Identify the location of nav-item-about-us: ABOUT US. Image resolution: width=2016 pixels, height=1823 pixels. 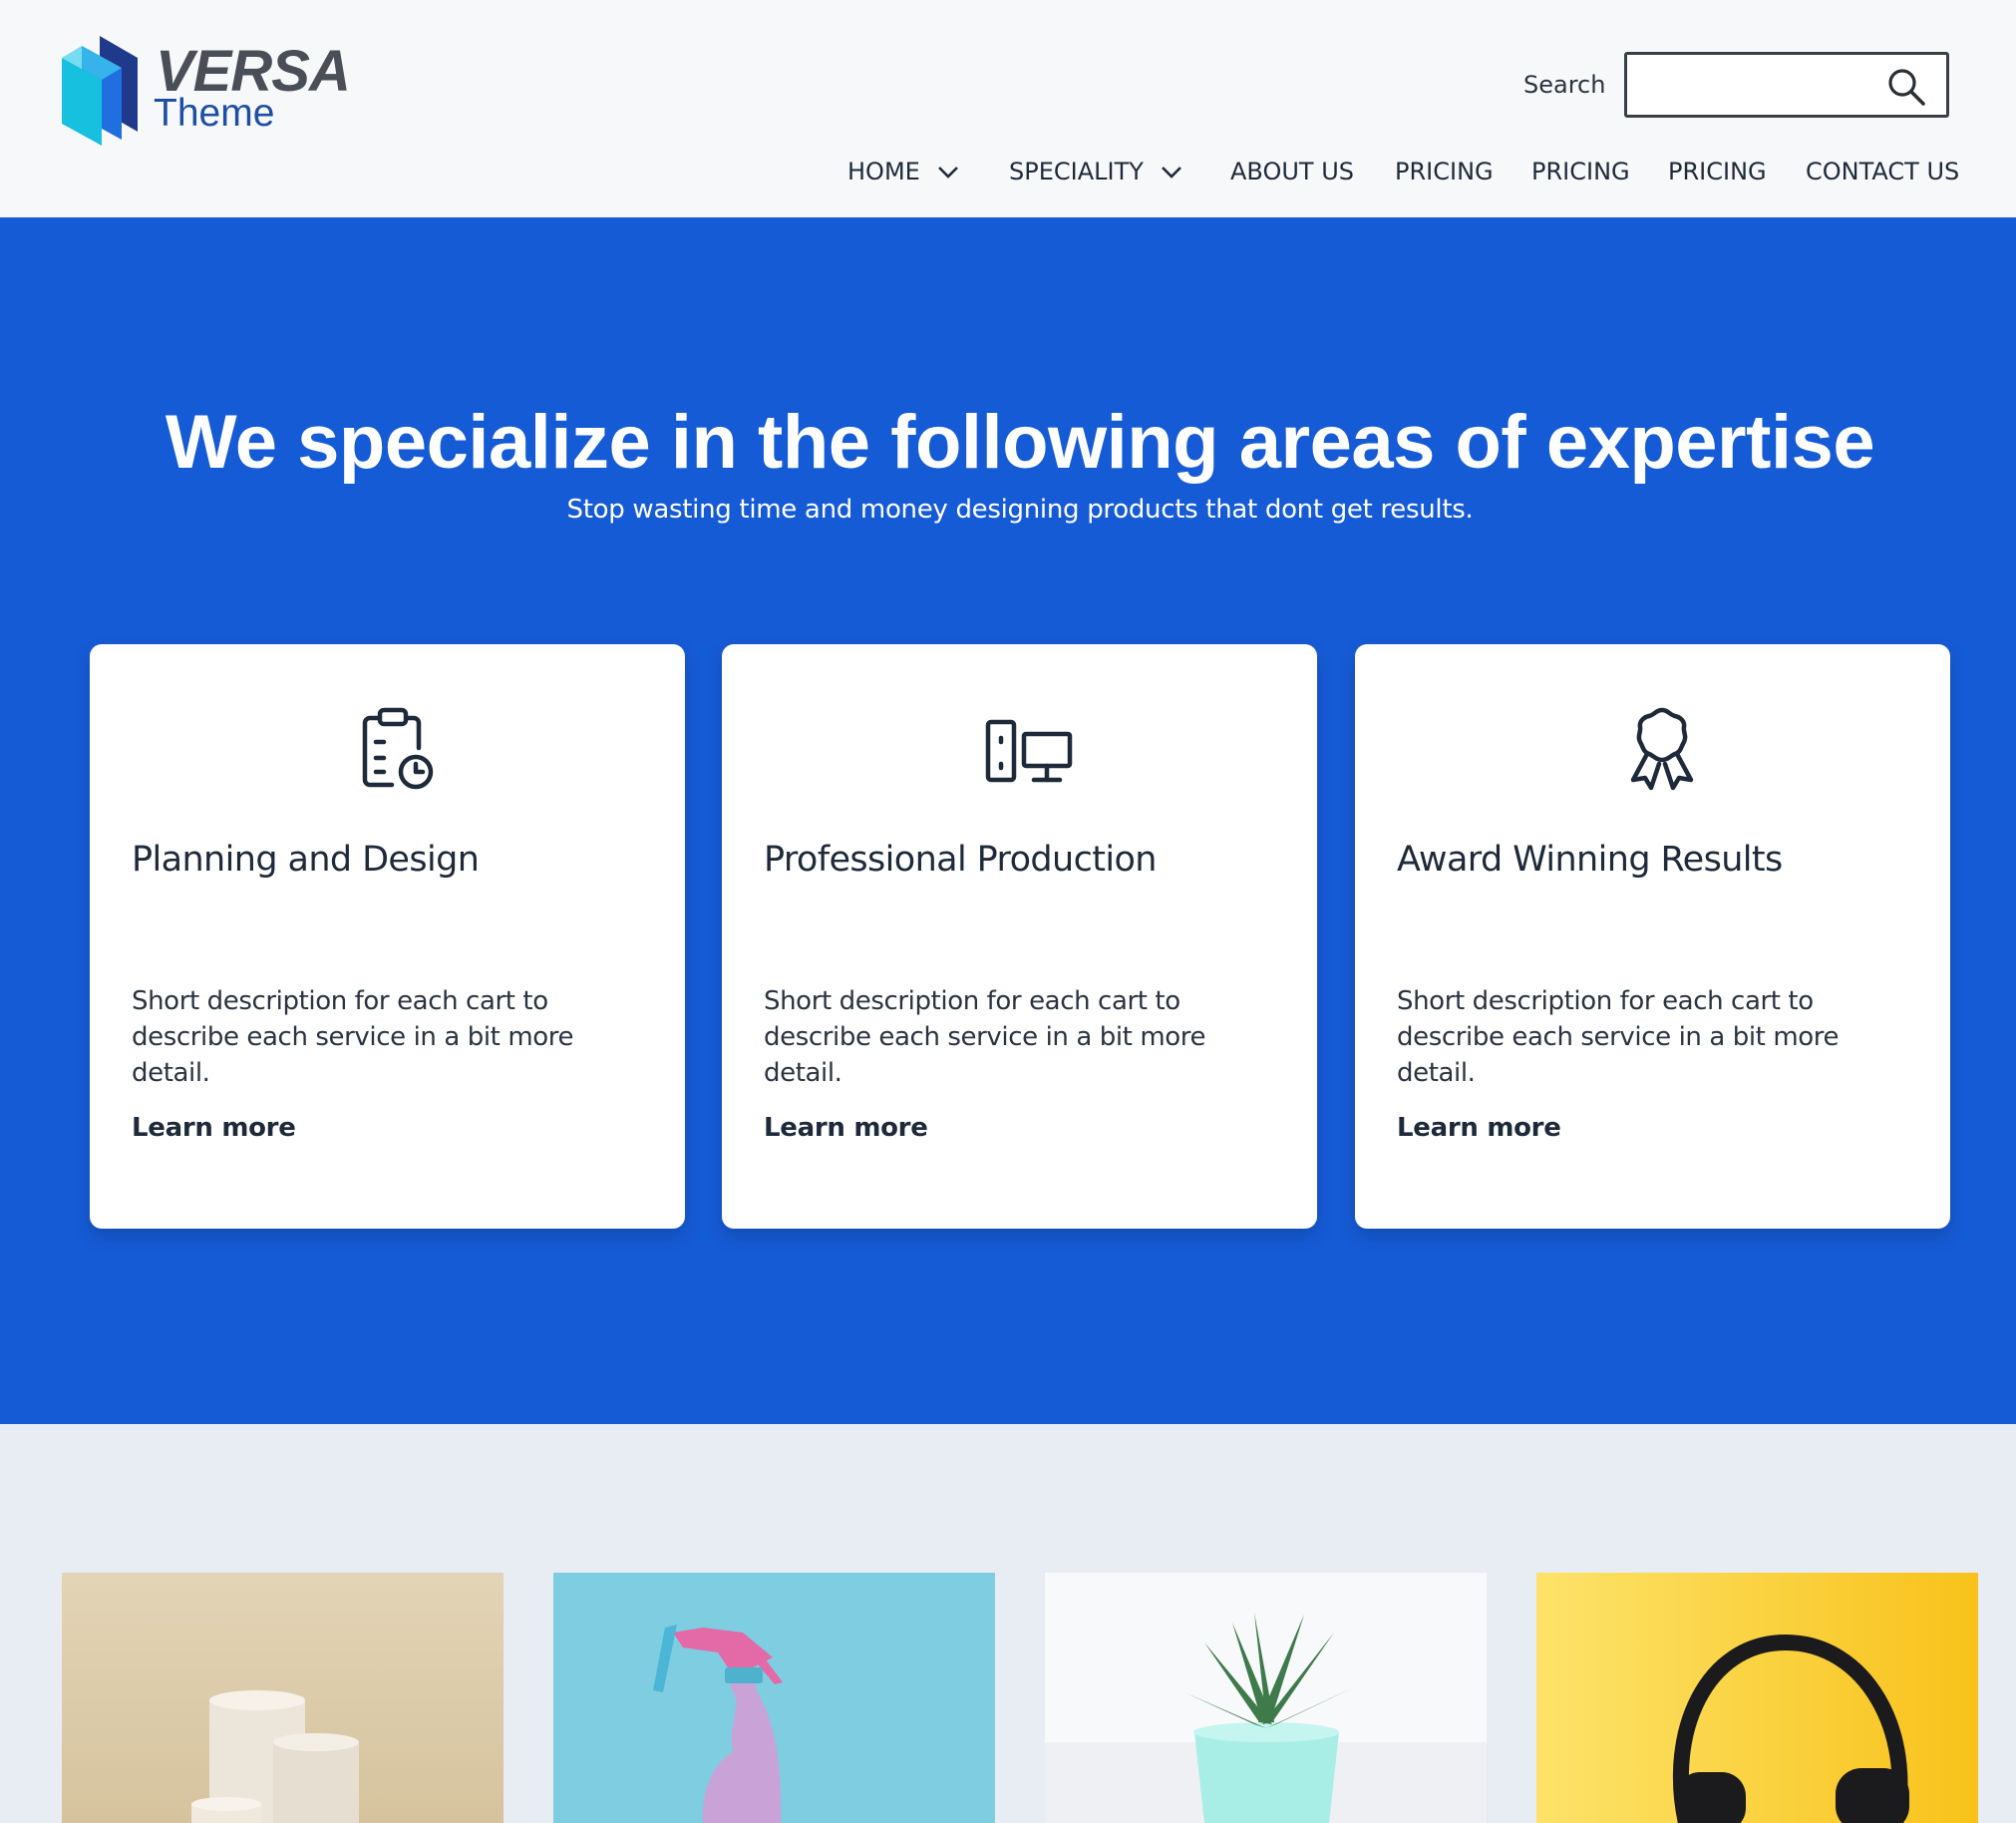
(1292, 171).